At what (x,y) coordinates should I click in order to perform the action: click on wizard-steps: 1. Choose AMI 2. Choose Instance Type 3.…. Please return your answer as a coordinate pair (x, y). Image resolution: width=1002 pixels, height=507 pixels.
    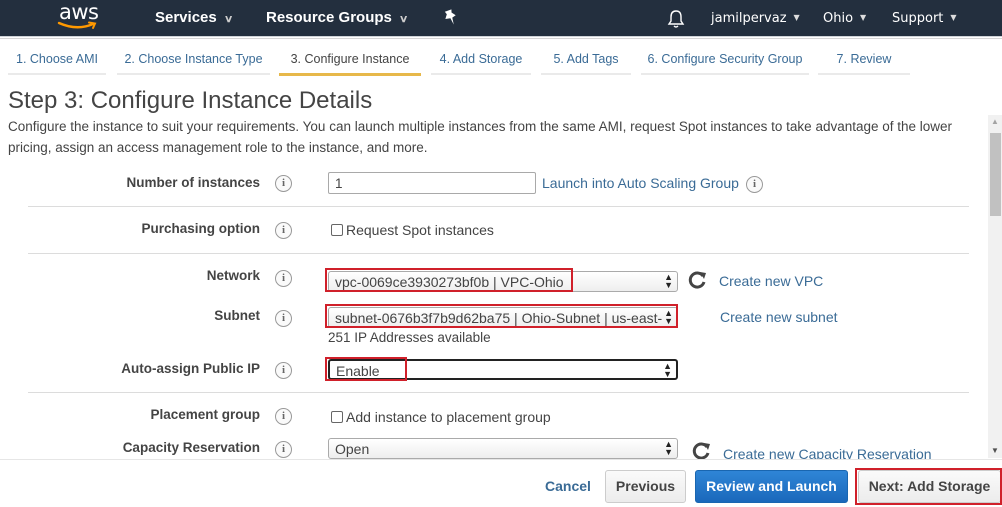
    Looking at the image, I should click on (501, 57).